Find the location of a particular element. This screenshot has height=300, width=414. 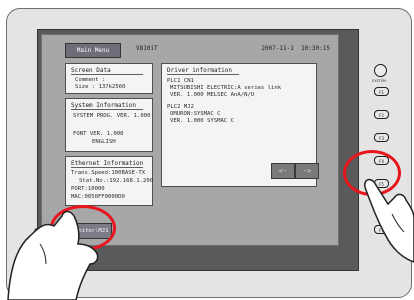

left-hand is located at coordinates (53, 255).